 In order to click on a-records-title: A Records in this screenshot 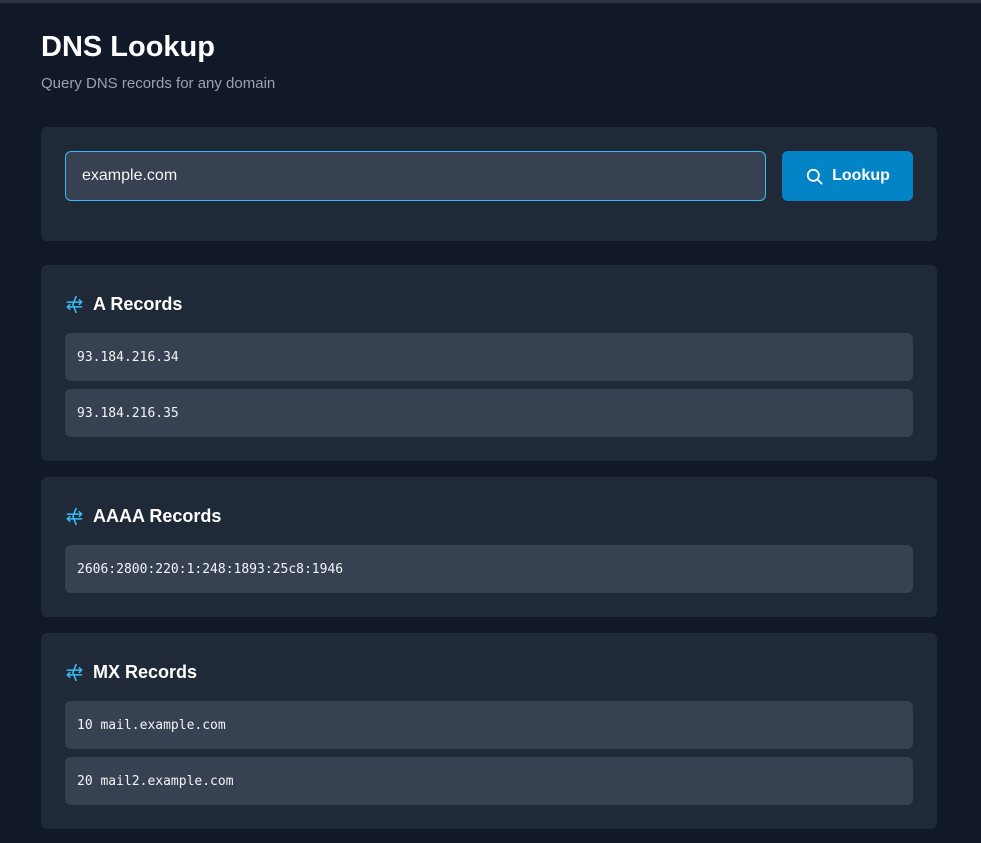, I will do `click(138, 304)`.